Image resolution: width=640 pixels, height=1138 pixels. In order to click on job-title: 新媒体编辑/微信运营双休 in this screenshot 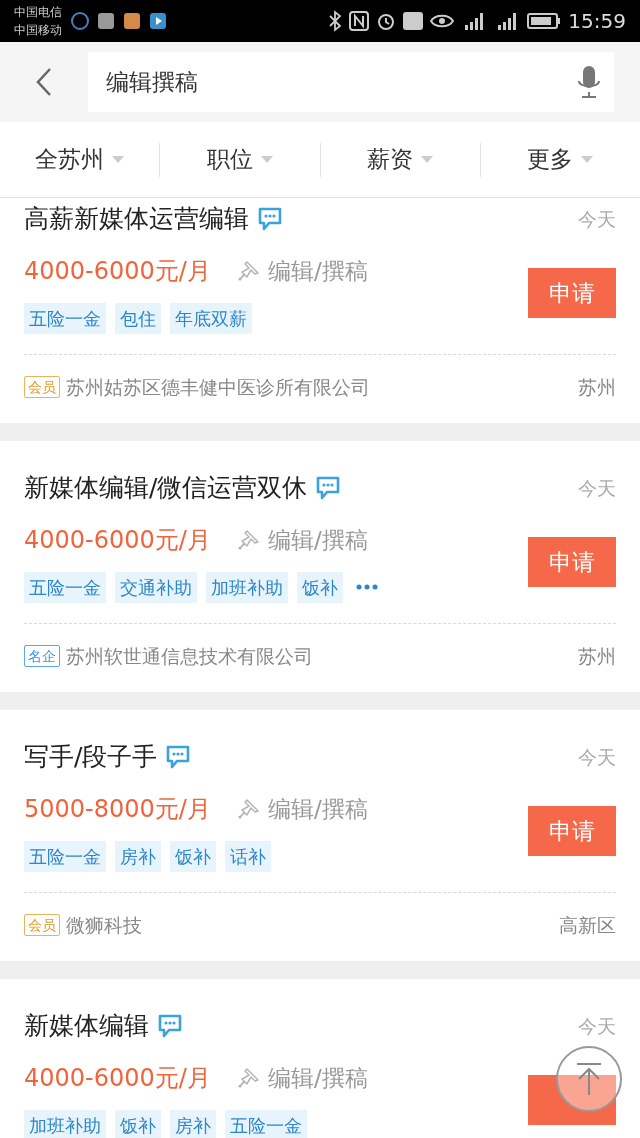, I will do `click(166, 488)`.